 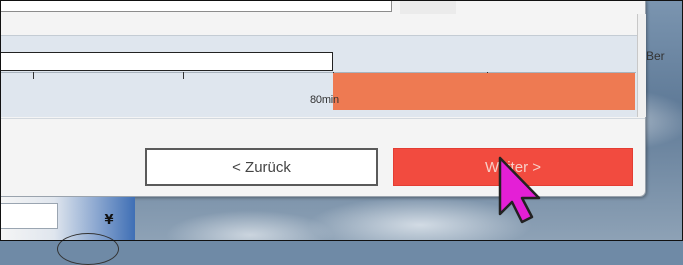 I want to click on timeline-time-label: 80min, so click(x=324, y=100).